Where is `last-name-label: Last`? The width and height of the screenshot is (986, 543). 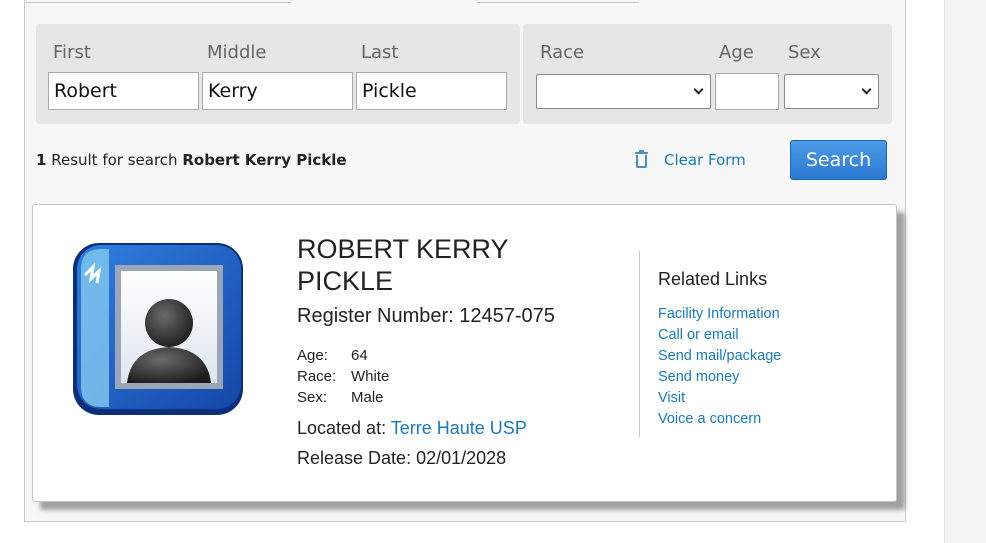 last-name-label: Last is located at coordinates (380, 52).